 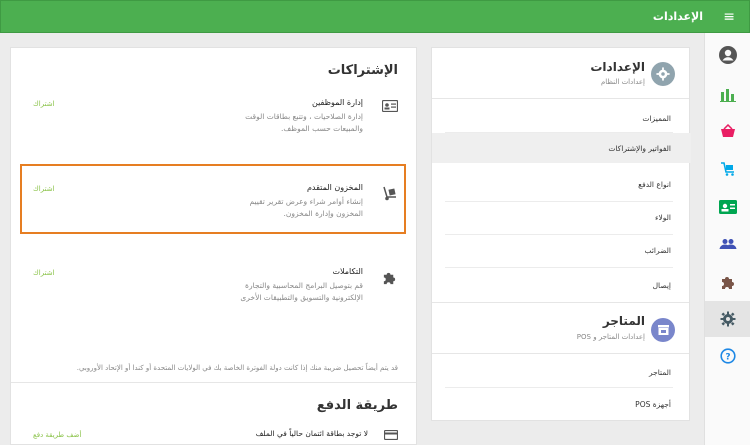 I want to click on stores-menu-subtitle: إعدادات المتاجر و POS, so click(x=610, y=337).